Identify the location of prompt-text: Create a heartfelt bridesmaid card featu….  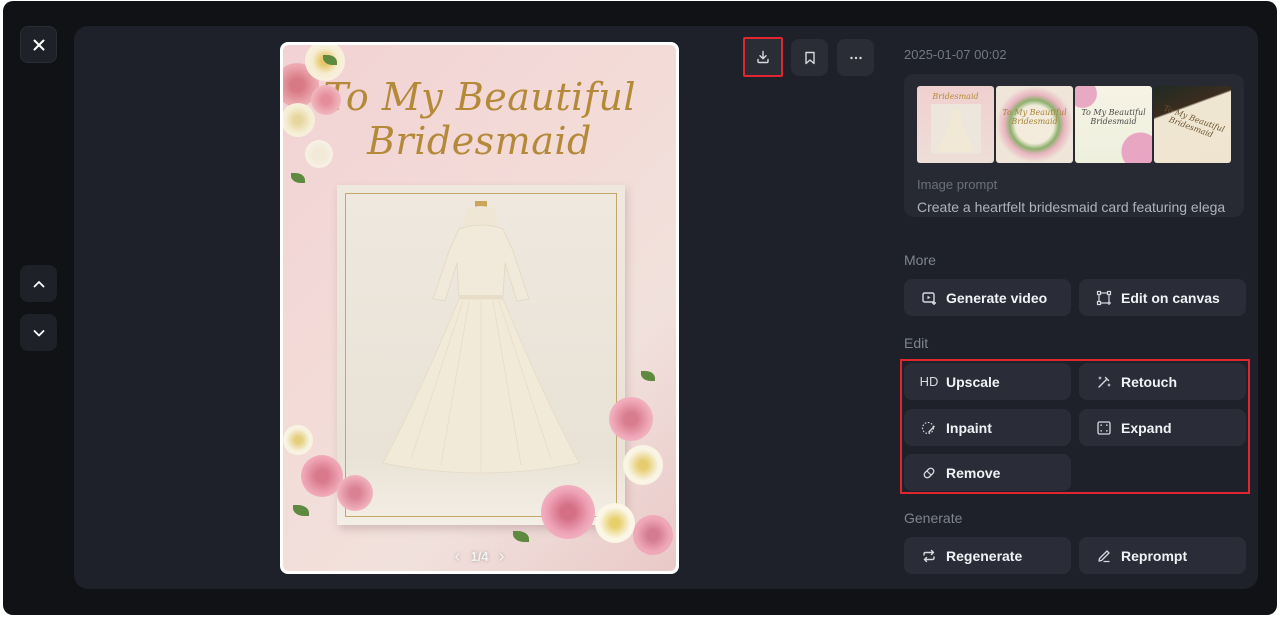
(1071, 207).